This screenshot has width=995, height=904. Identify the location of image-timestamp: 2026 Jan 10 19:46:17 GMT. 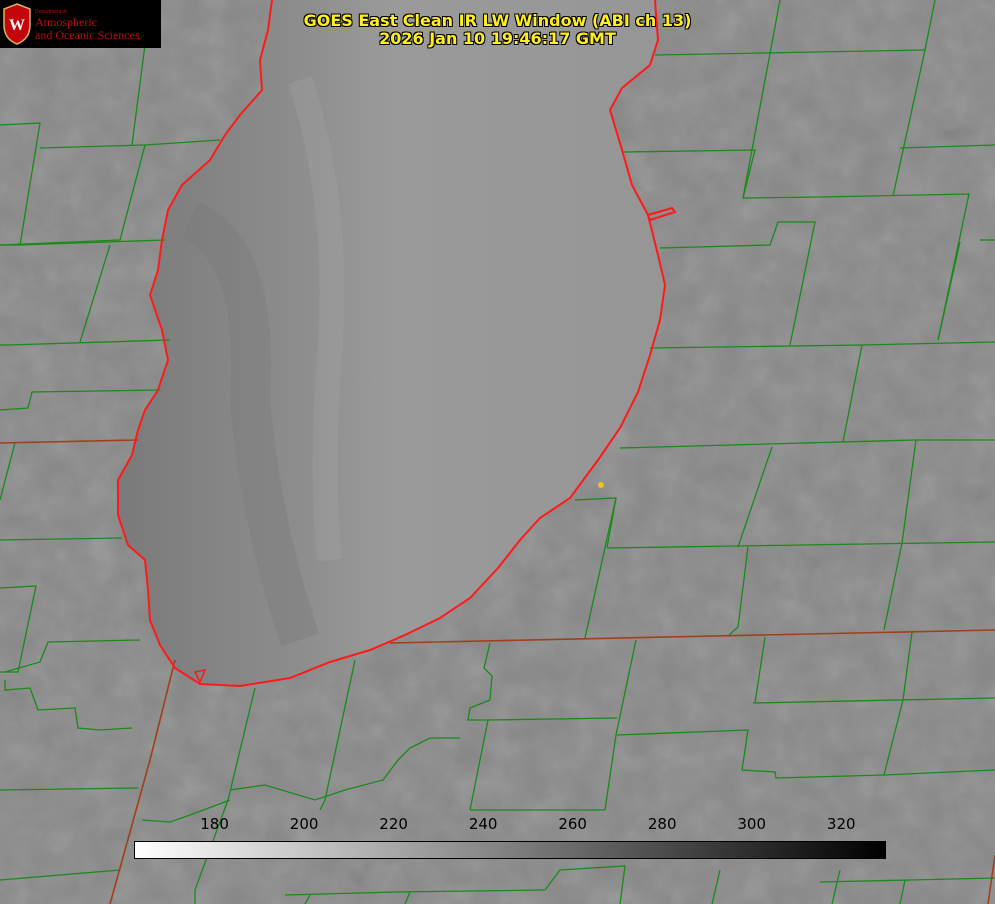
(497, 38).